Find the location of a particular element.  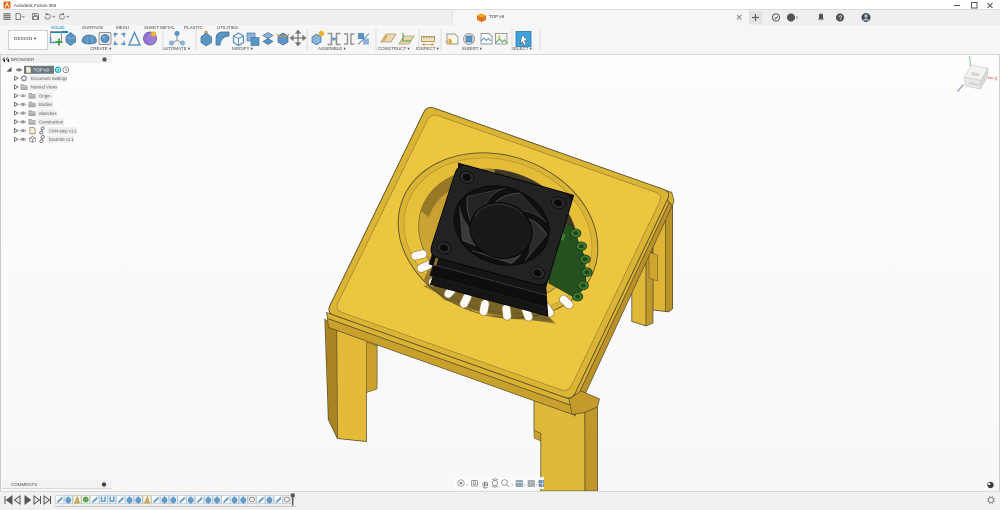

svg-text: CM4-step v1:1 is located at coordinates (63, 130).